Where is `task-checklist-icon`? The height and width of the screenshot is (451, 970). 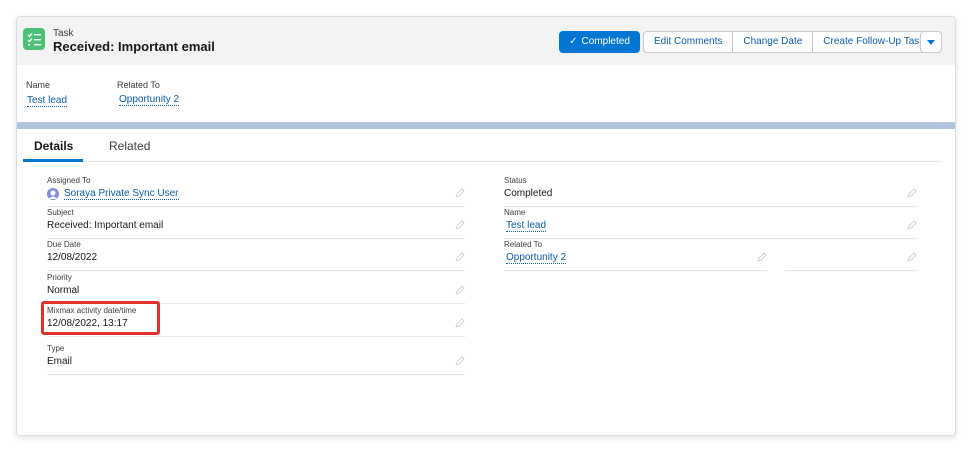 task-checklist-icon is located at coordinates (34, 39).